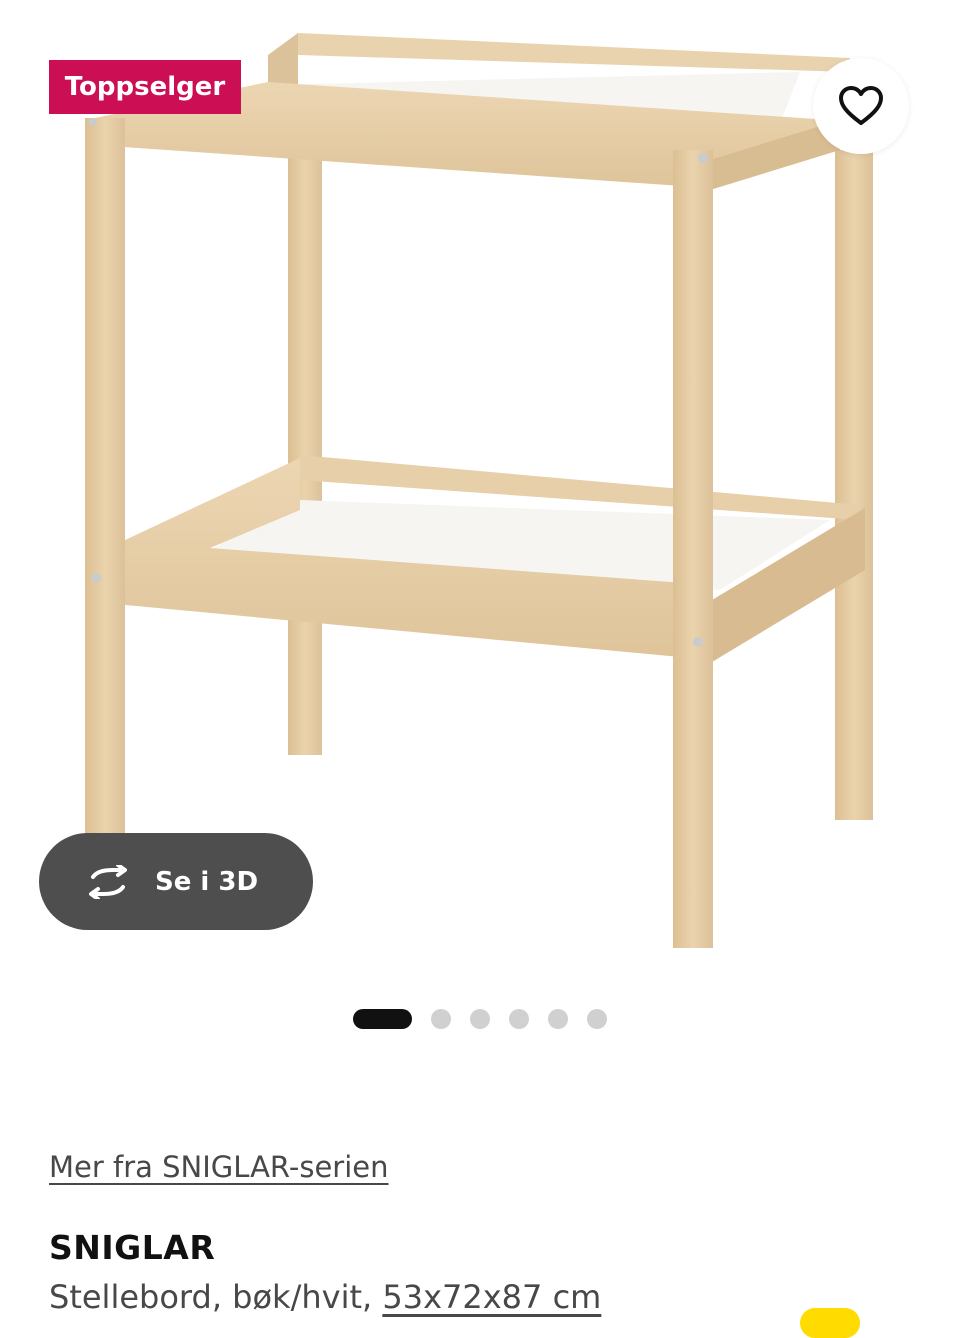  I want to click on carousel-indicator, so click(489, 1019).